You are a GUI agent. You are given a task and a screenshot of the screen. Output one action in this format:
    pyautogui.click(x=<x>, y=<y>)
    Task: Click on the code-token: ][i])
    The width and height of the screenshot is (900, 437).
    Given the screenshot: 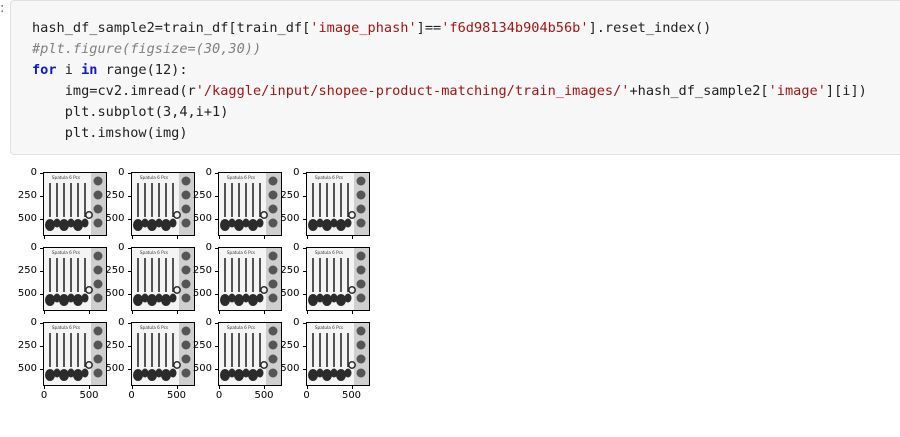 What is the action you would take?
    pyautogui.click(x=846, y=91)
    